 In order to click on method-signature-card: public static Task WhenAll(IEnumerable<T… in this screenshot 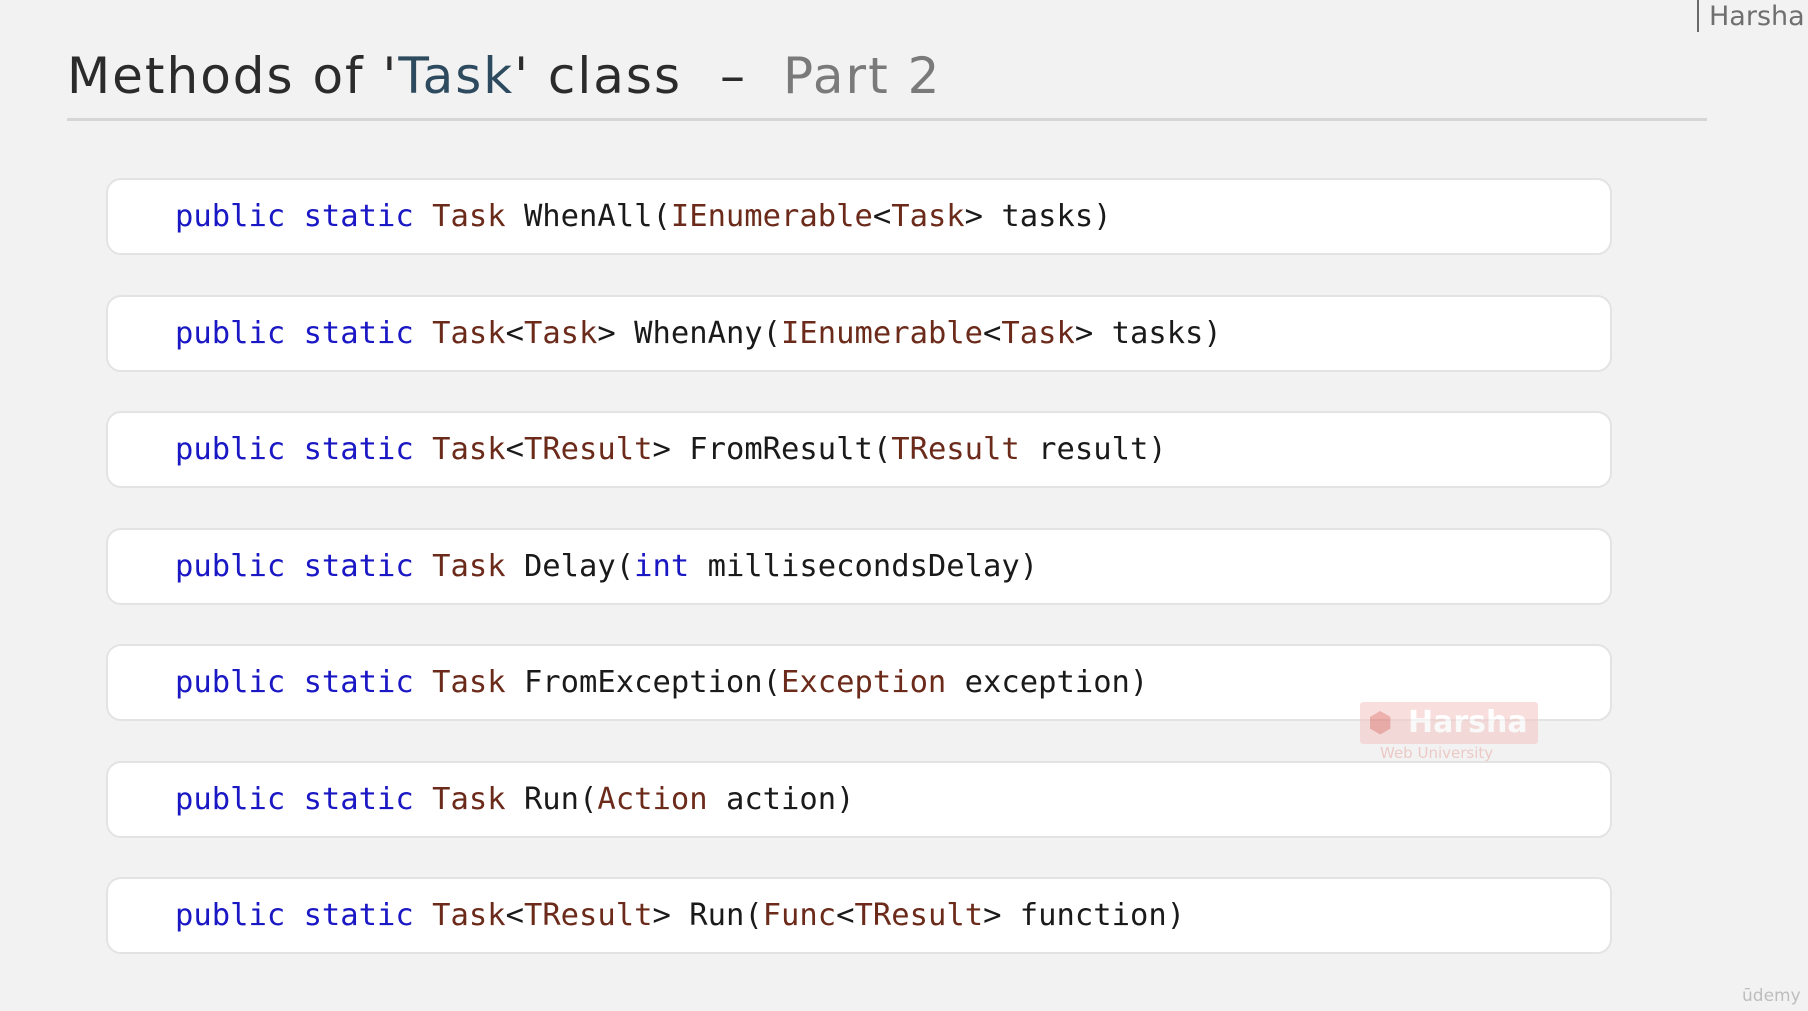, I will do `click(859, 216)`.